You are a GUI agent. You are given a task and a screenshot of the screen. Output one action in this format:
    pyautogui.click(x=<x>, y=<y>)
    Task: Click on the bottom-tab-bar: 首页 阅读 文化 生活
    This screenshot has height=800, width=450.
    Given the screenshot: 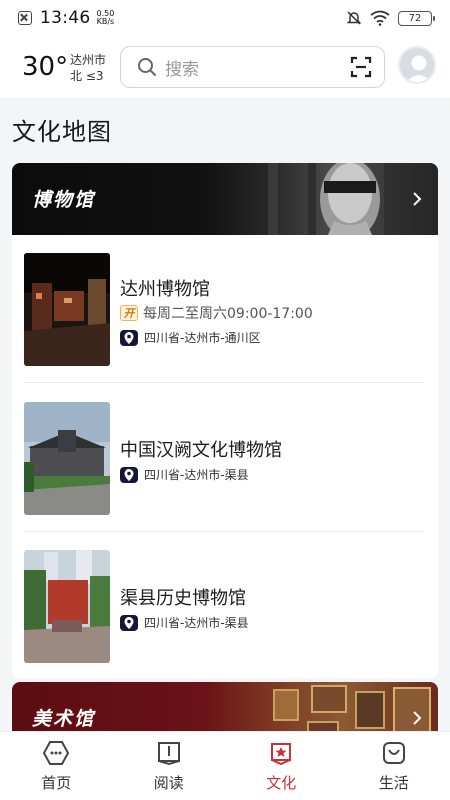 What is the action you would take?
    pyautogui.click(x=225, y=765)
    